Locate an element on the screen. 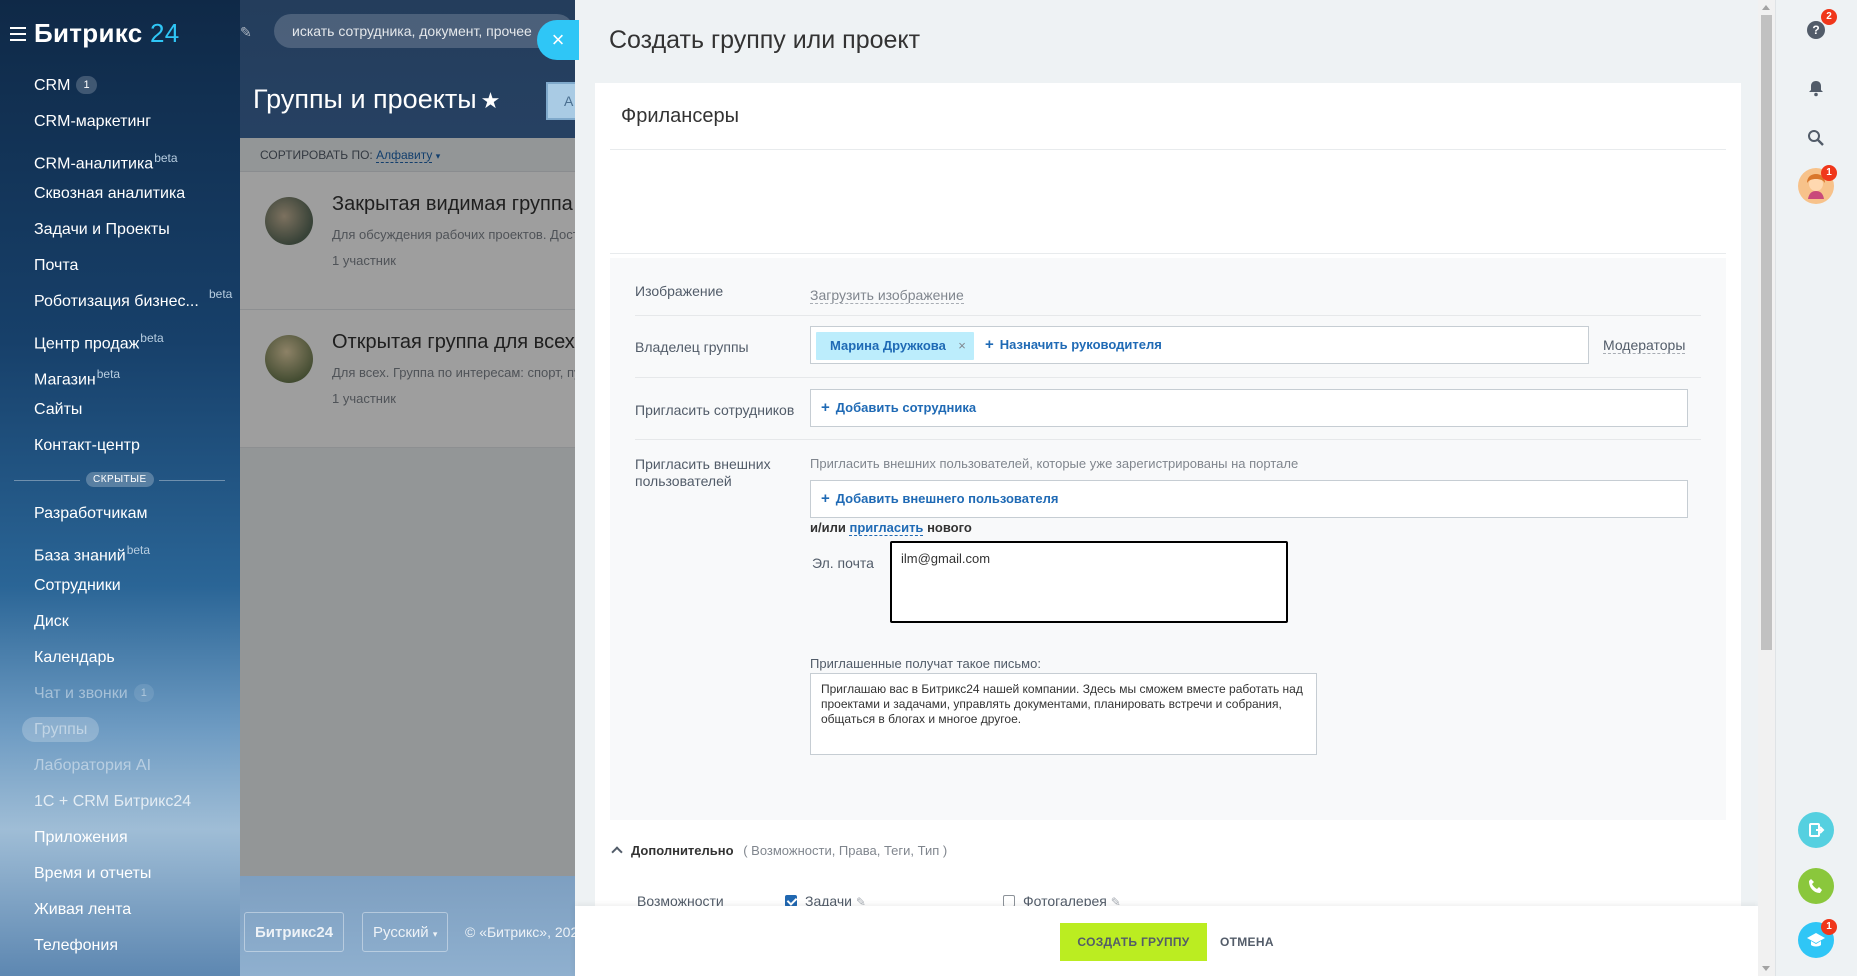 This screenshot has height=976, width=1857. sidebar-item-label: Время и отчеты is located at coordinates (93, 873).